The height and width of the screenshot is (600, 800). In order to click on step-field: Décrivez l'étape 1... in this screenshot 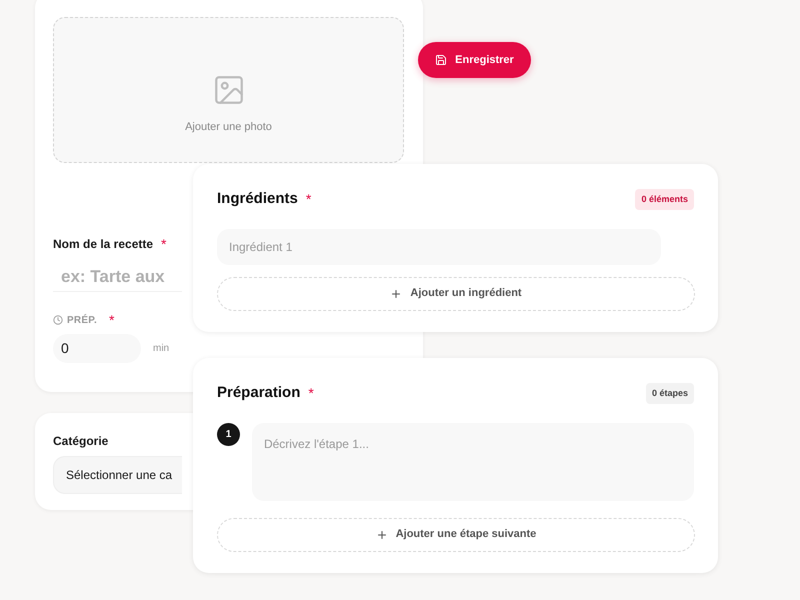, I will do `click(473, 461)`.